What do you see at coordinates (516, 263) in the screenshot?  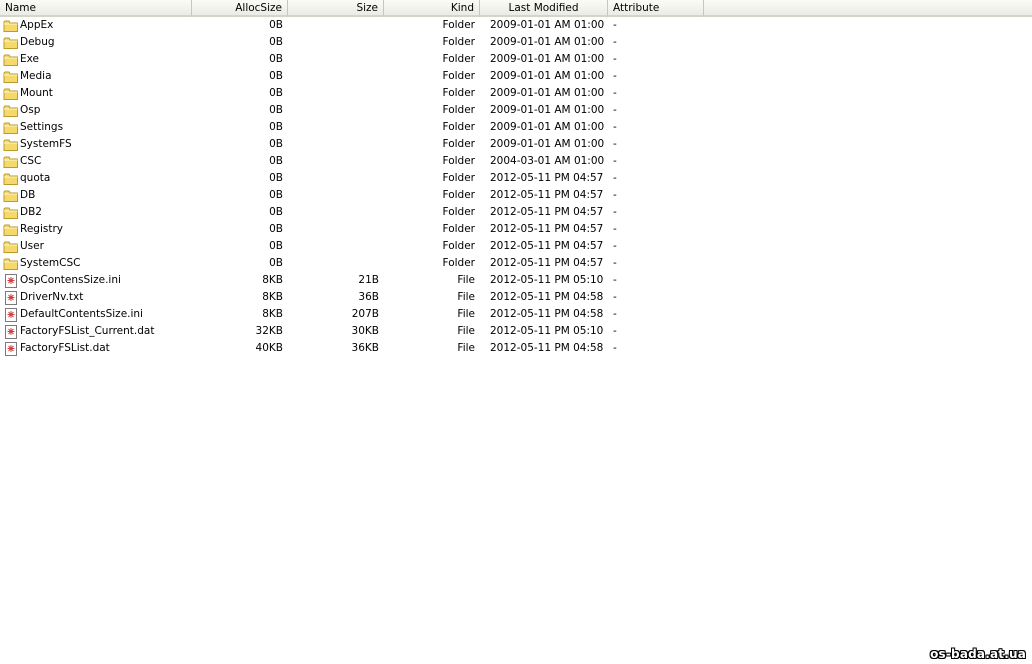 I see `table-row: SystemCSC 0B Folder 2012-05-11 PM 04:57-` at bounding box center [516, 263].